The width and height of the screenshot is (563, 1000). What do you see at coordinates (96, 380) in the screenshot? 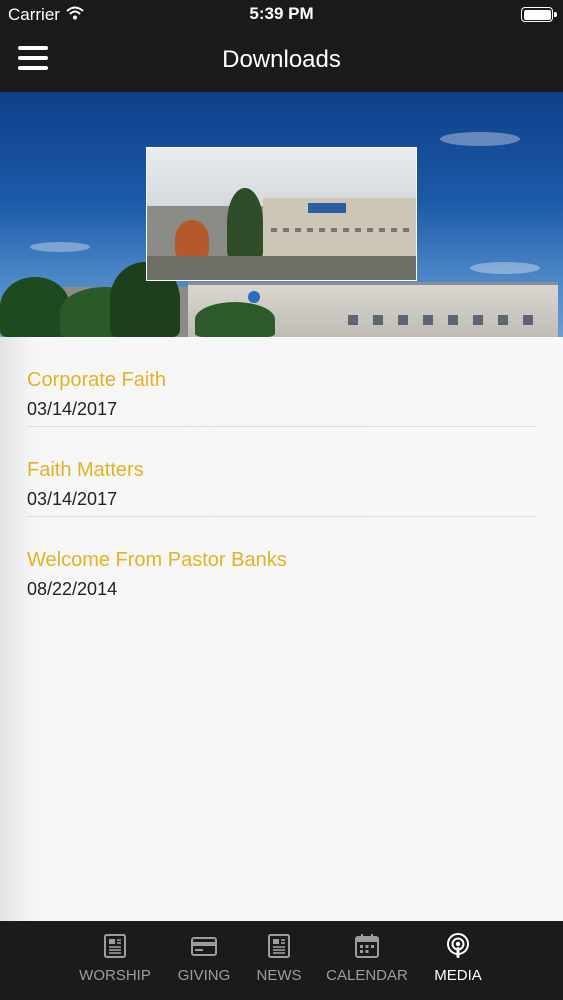
I see `download-title: Corporate Faith` at bounding box center [96, 380].